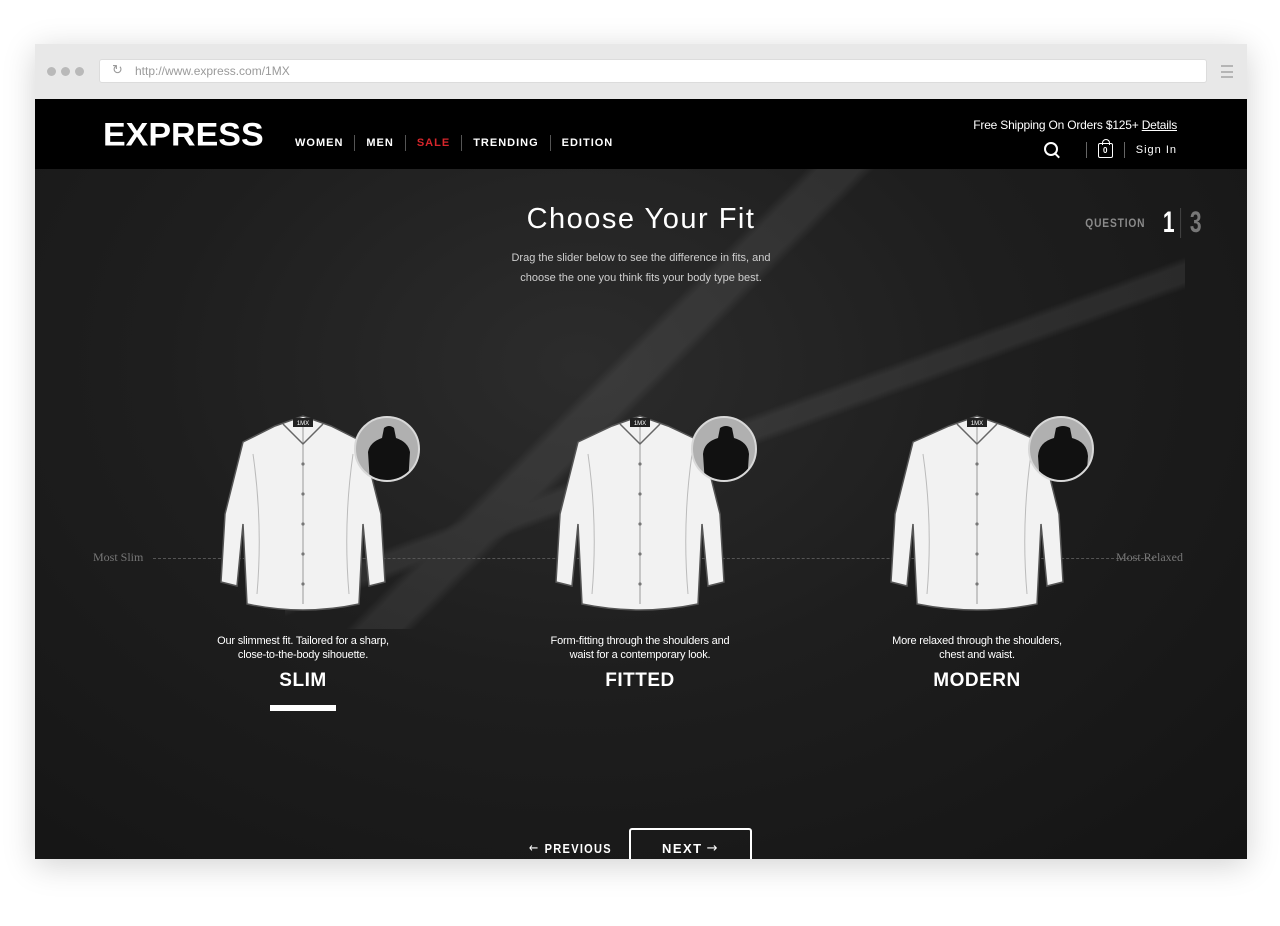 The width and height of the screenshot is (1280, 926). Describe the element at coordinates (1056, 125) in the screenshot. I see `shipping-text: Free Shipping On Orders $125+` at that location.